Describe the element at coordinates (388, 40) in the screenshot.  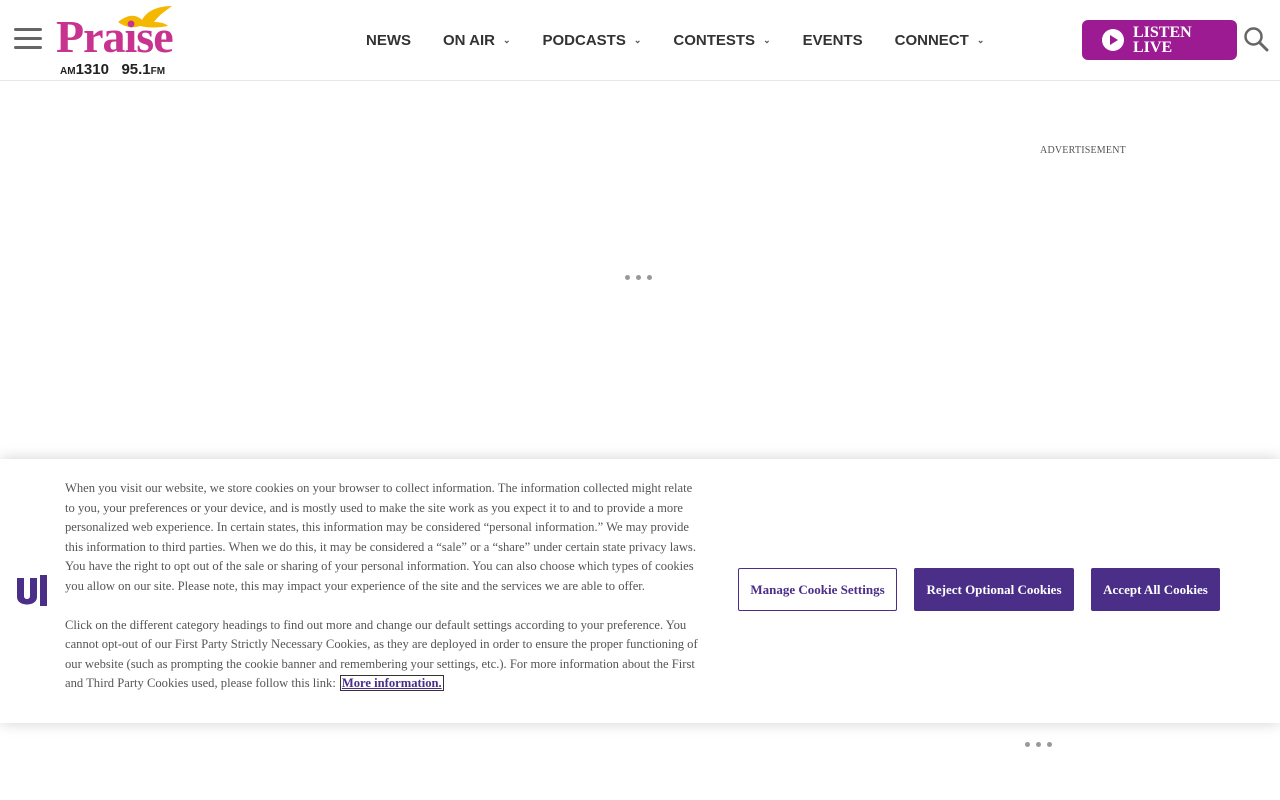
I see `nav-item-news: NEWS` at that location.